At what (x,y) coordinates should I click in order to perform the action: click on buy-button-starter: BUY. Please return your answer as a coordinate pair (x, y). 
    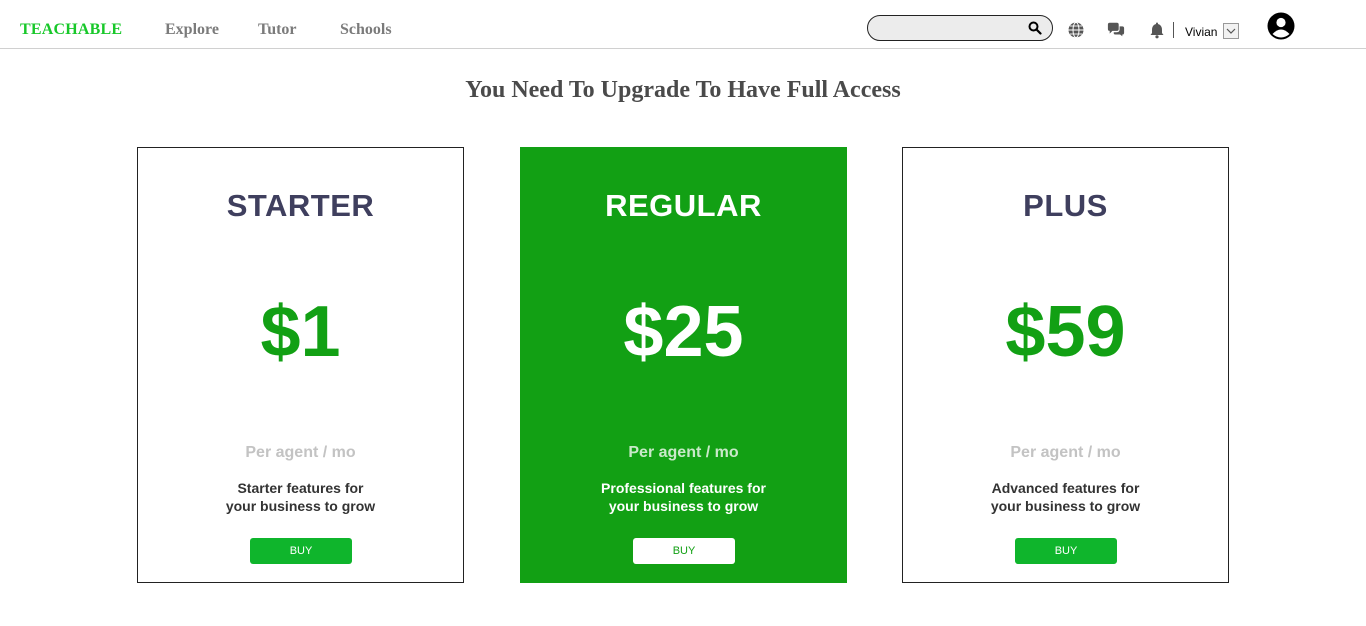
    Looking at the image, I should click on (301, 551).